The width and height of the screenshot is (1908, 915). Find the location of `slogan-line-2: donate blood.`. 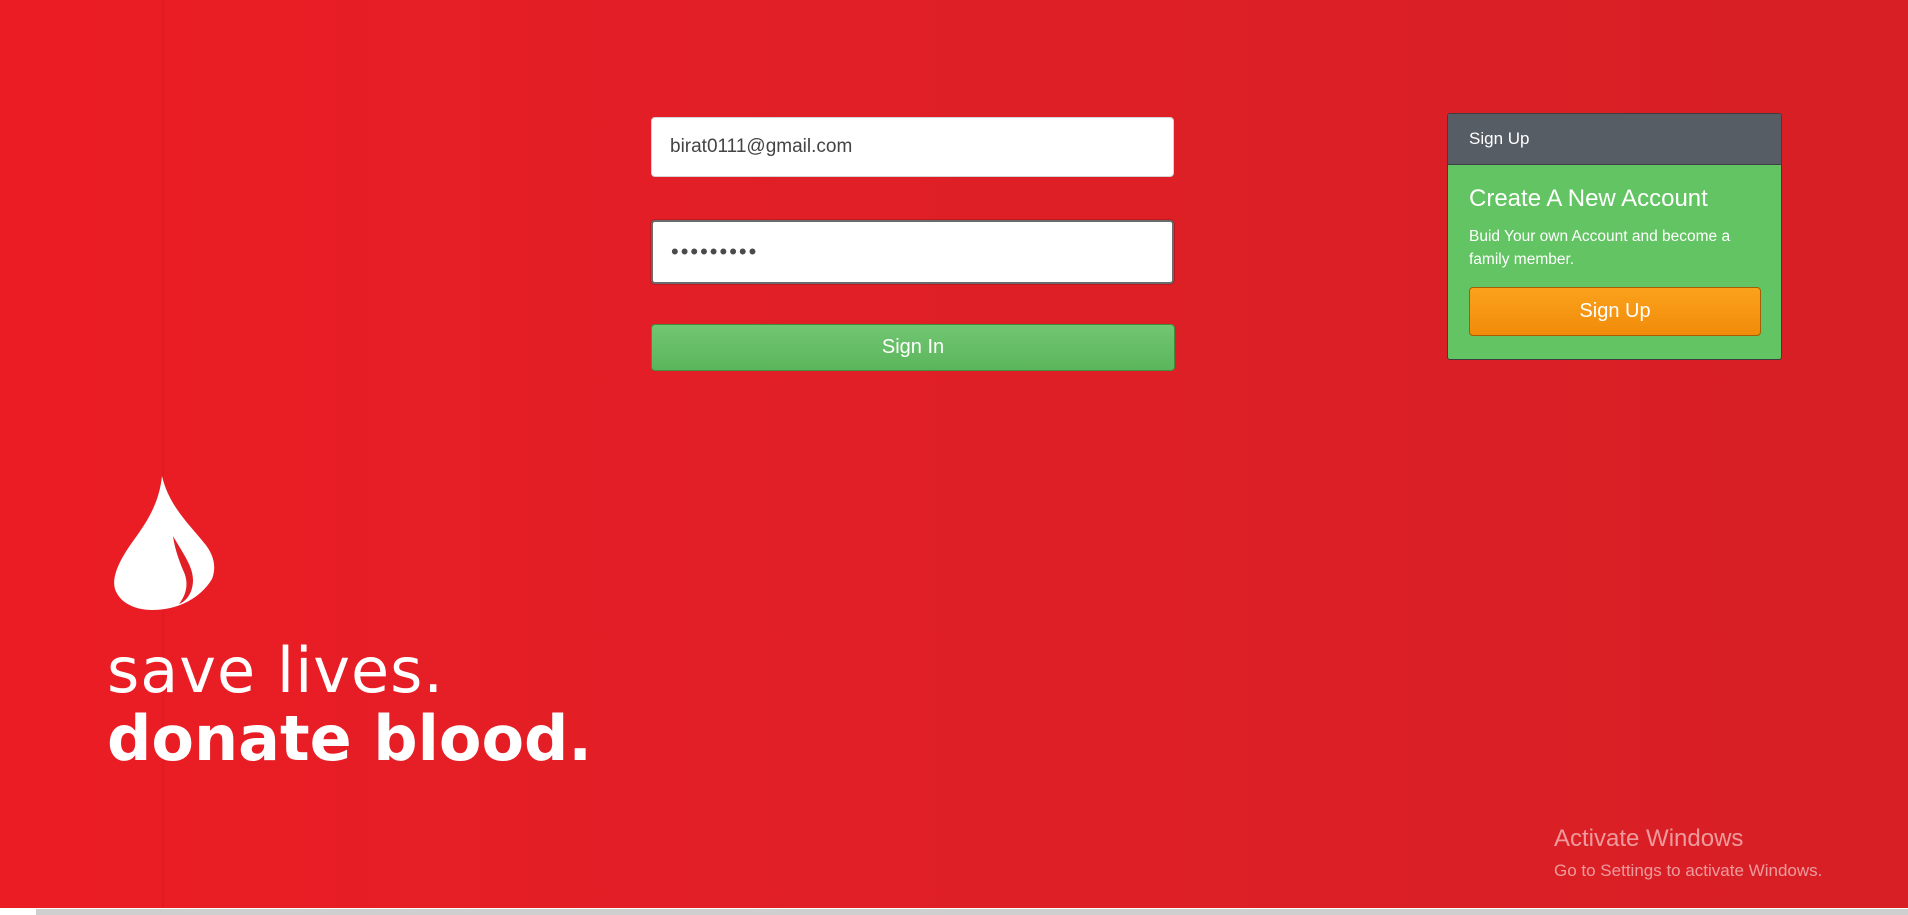

slogan-line-2: donate blood. is located at coordinates (349, 738).